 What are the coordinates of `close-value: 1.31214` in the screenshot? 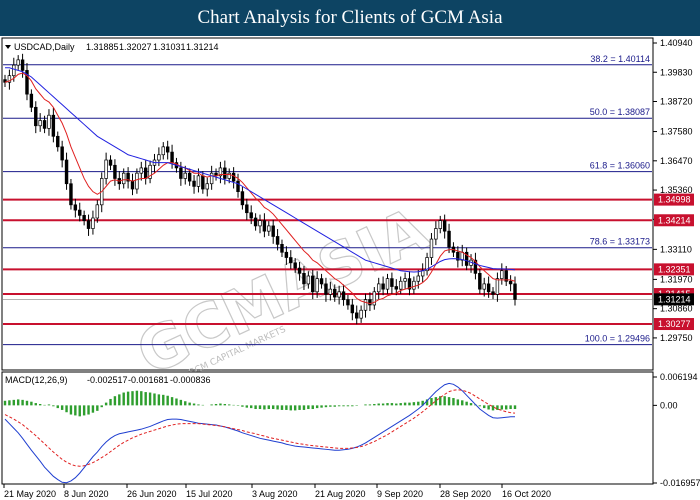 It's located at (202, 47).